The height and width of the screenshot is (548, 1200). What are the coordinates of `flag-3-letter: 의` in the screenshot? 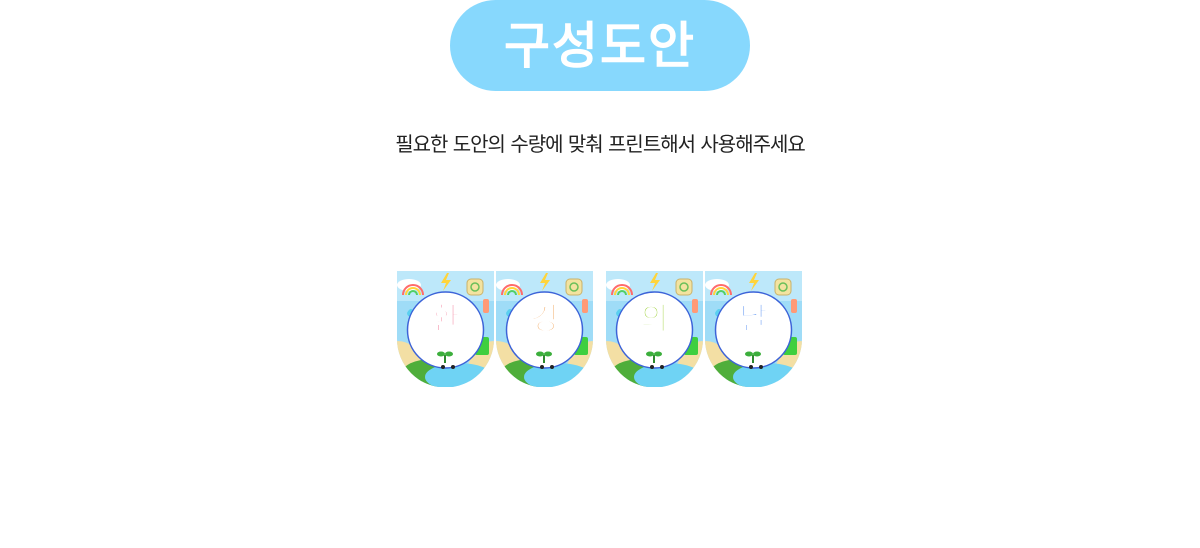 It's located at (654, 319).